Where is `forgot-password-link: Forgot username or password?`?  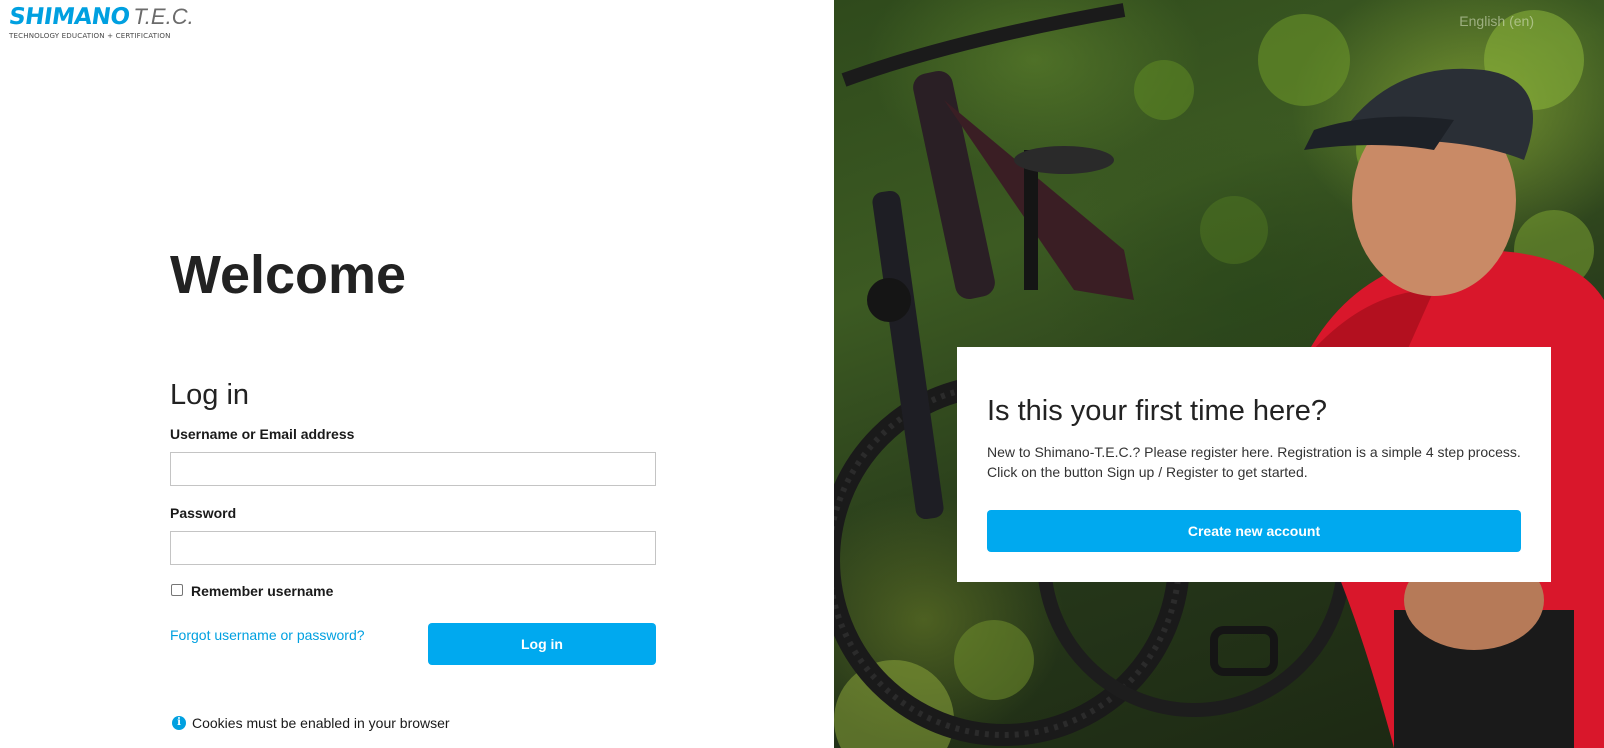 forgot-password-link: Forgot username or password? is located at coordinates (267, 635).